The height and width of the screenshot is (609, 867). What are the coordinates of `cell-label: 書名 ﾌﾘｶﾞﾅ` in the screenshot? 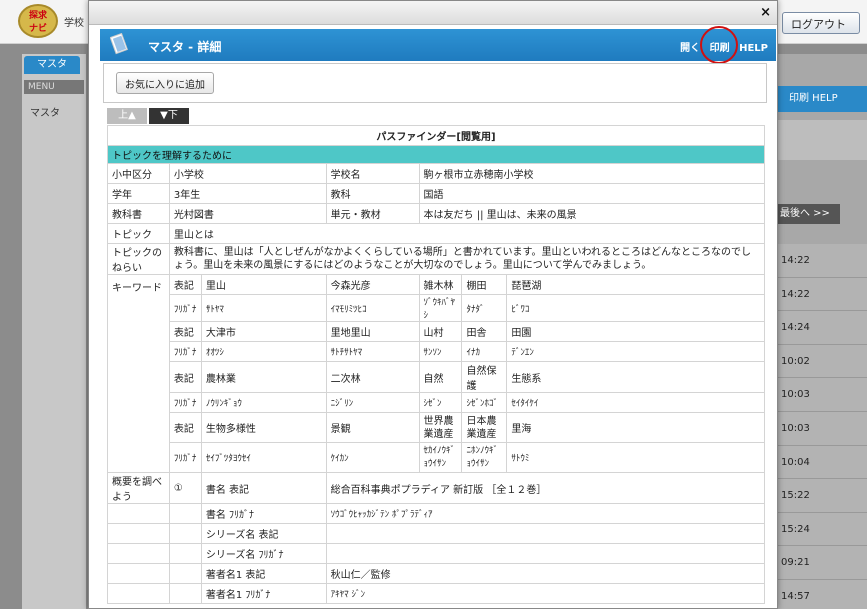 It's located at (263, 513).